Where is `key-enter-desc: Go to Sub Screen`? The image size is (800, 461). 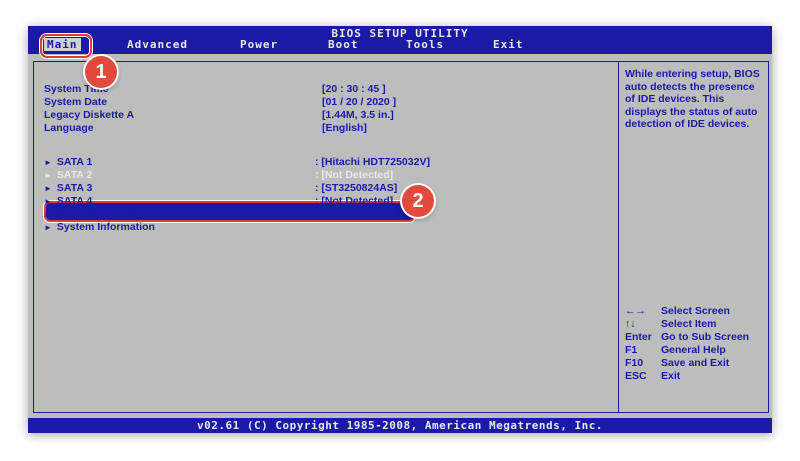 key-enter-desc: Go to Sub Screen is located at coordinates (705, 337).